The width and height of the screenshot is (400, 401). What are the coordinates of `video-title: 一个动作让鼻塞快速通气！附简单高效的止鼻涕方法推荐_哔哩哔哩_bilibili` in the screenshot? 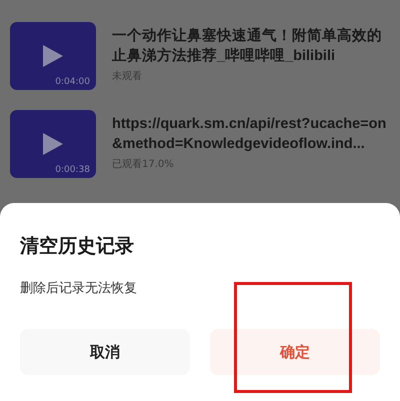 It's located at (249, 46).